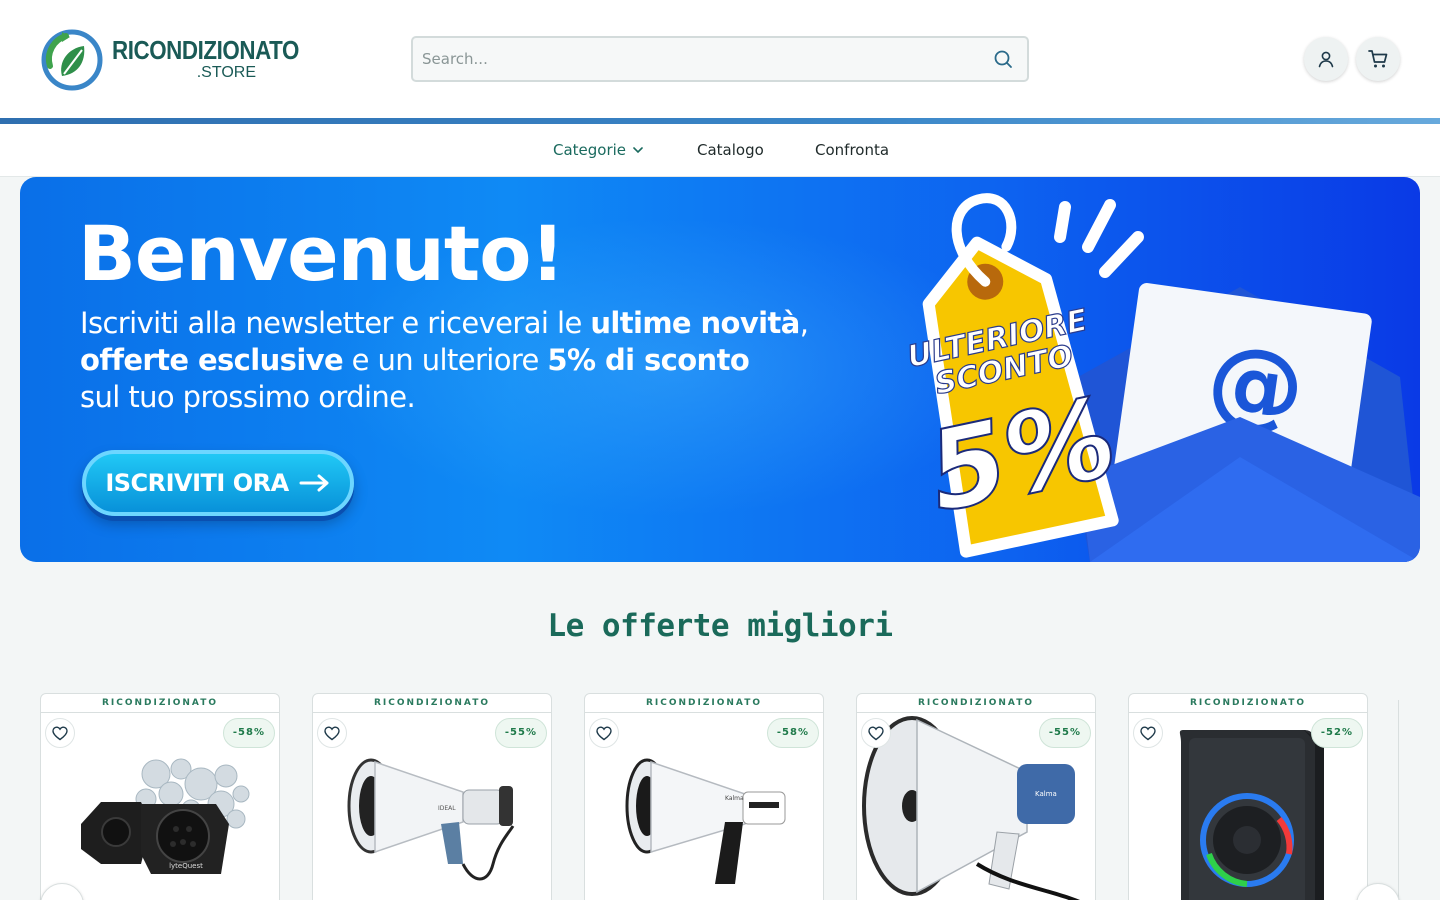 The image size is (1440, 900). I want to click on discount-badge: -52%, so click(1336, 733).